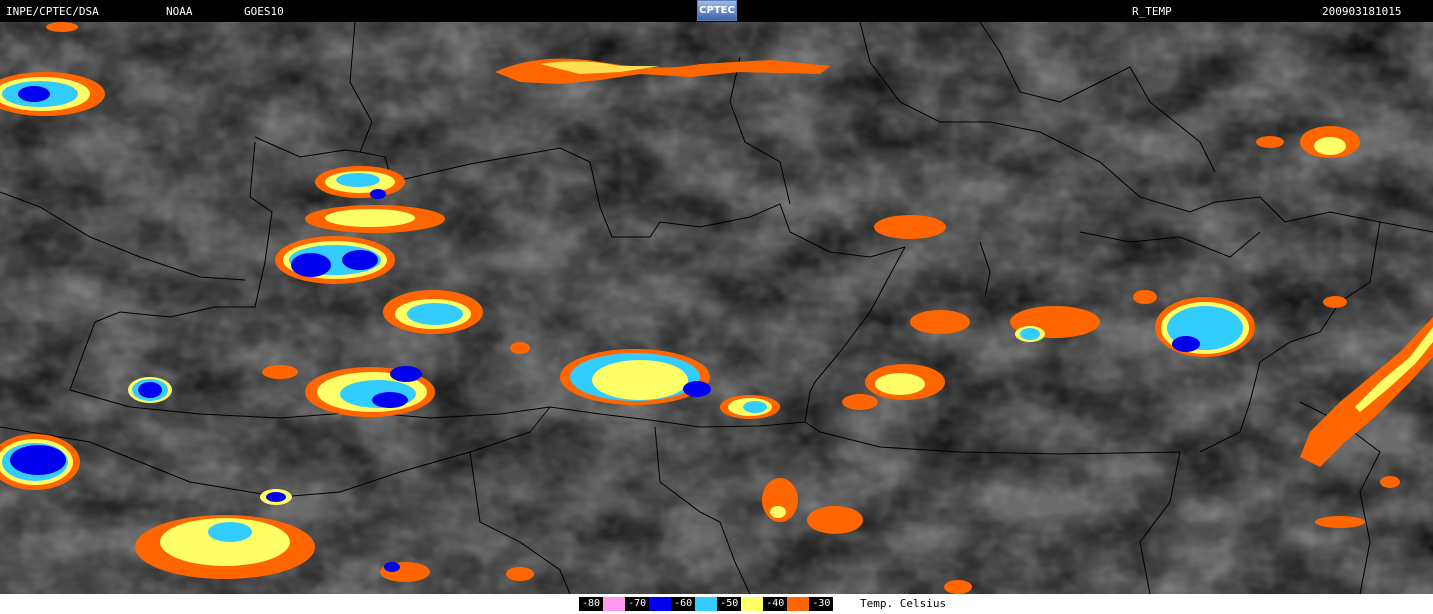 The width and height of the screenshot is (1433, 614). Describe the element at coordinates (775, 604) in the screenshot. I see `legend-label-40: -40` at that location.